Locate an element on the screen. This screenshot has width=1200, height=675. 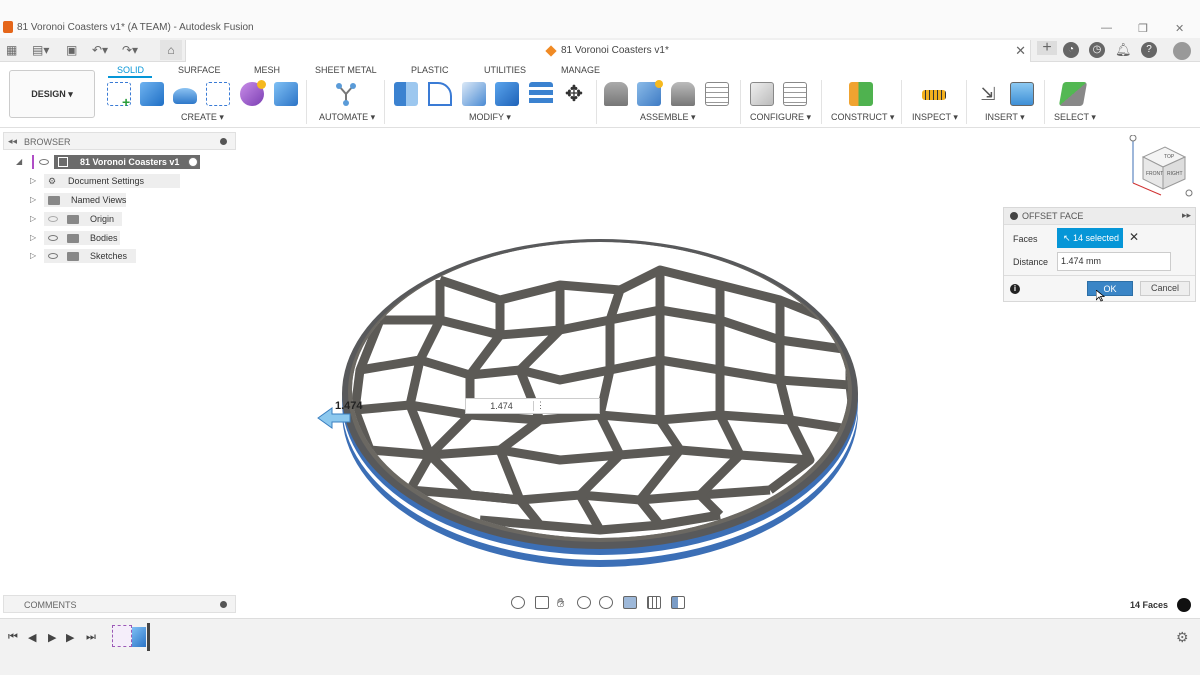
avatar is located at coordinates (1182, 51).